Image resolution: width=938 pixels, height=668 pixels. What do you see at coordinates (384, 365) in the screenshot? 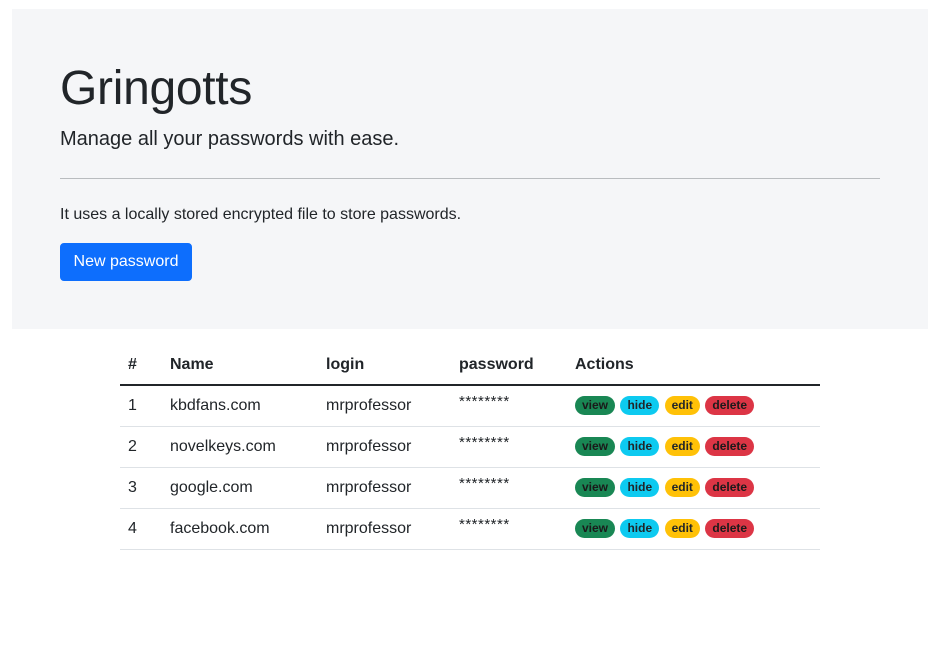
I see `column-header-login: login` at bounding box center [384, 365].